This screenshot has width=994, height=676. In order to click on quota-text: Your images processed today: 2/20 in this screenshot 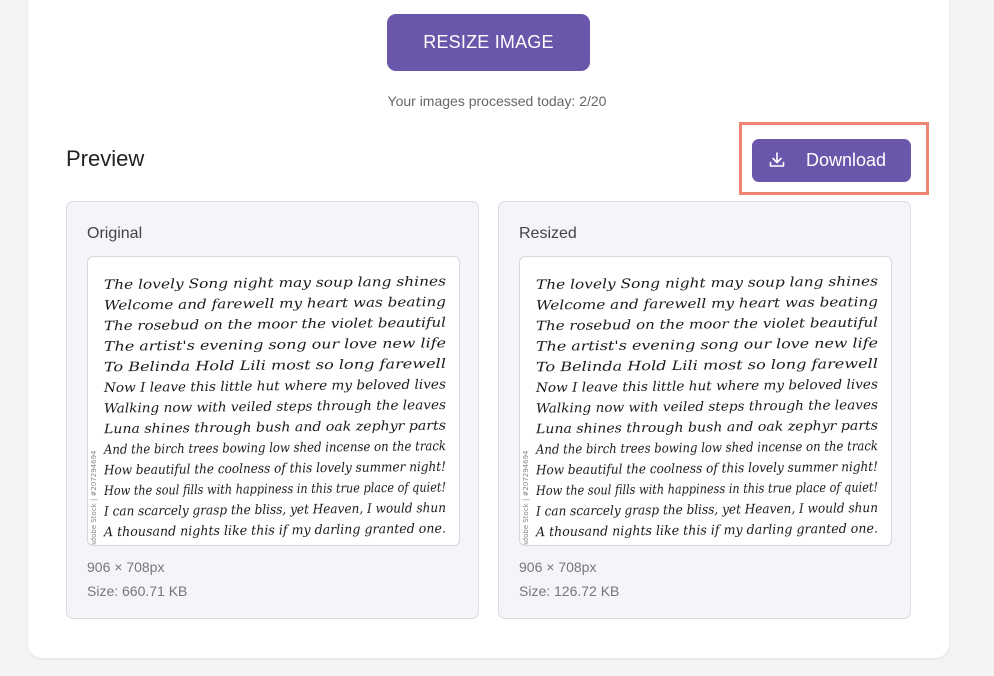, I will do `click(497, 101)`.